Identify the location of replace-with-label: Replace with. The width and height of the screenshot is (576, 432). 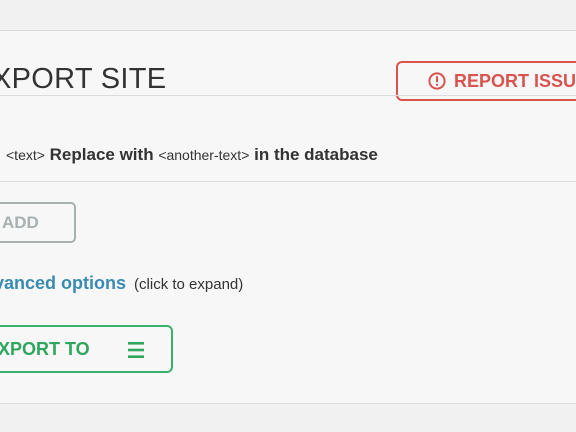
(101, 154).